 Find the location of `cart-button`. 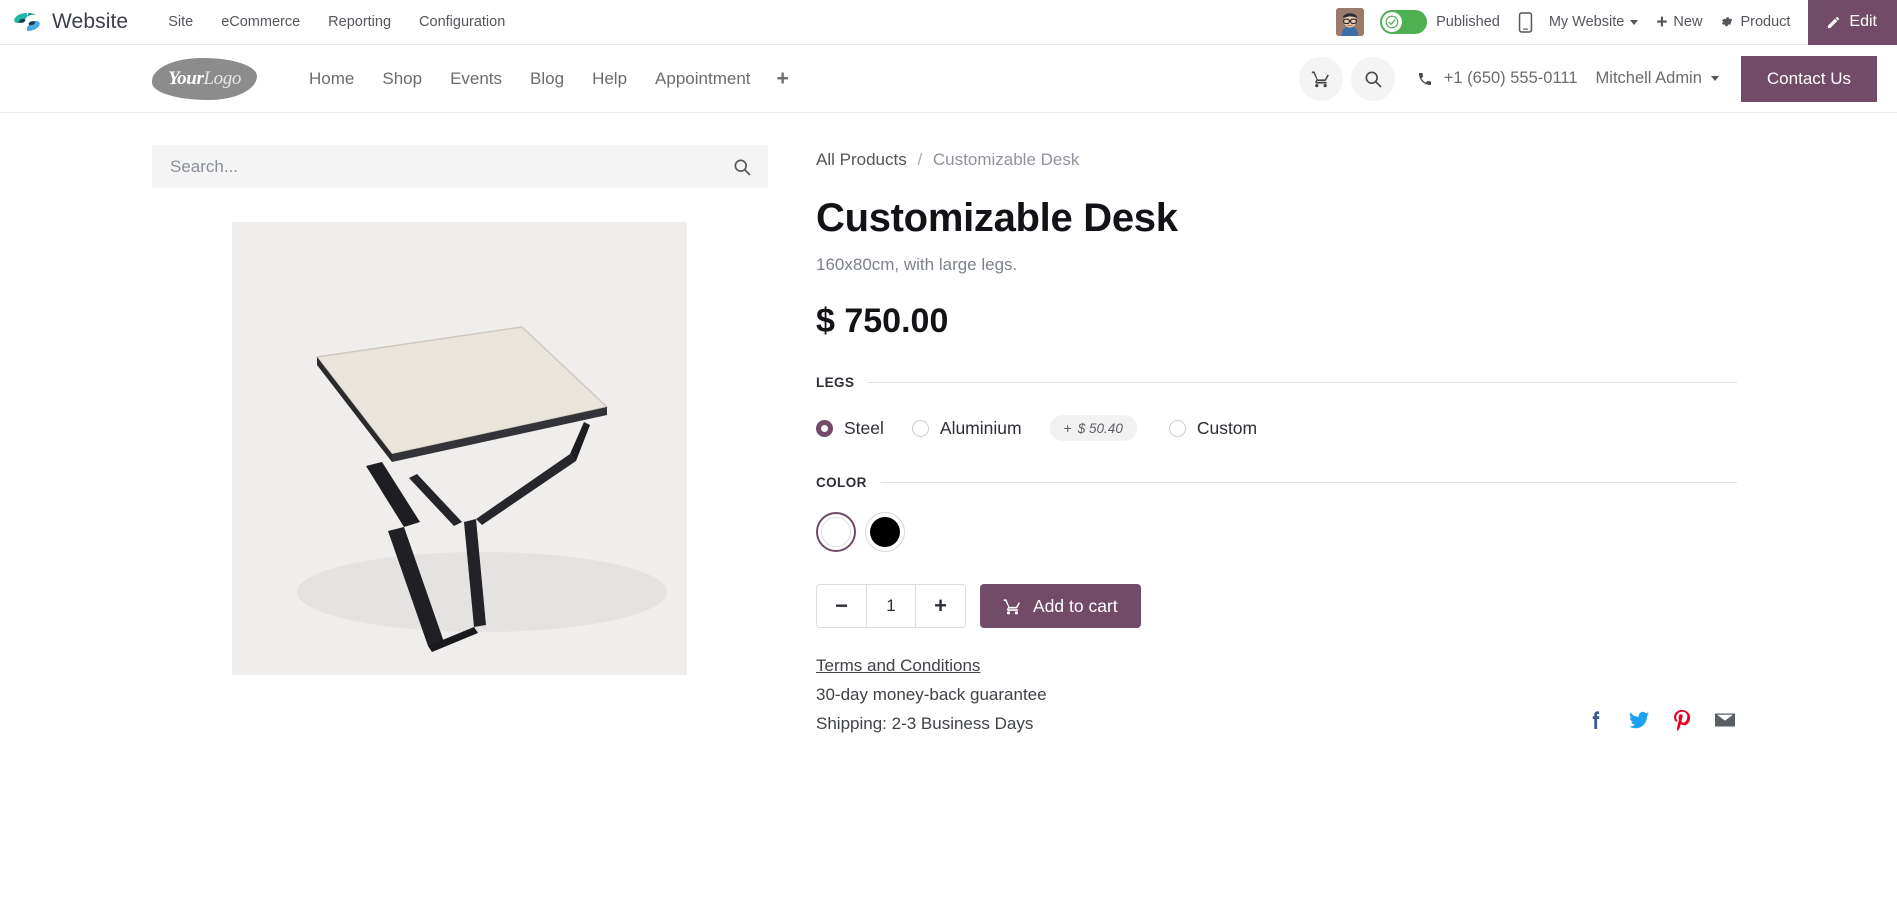

cart-button is located at coordinates (1320, 78).